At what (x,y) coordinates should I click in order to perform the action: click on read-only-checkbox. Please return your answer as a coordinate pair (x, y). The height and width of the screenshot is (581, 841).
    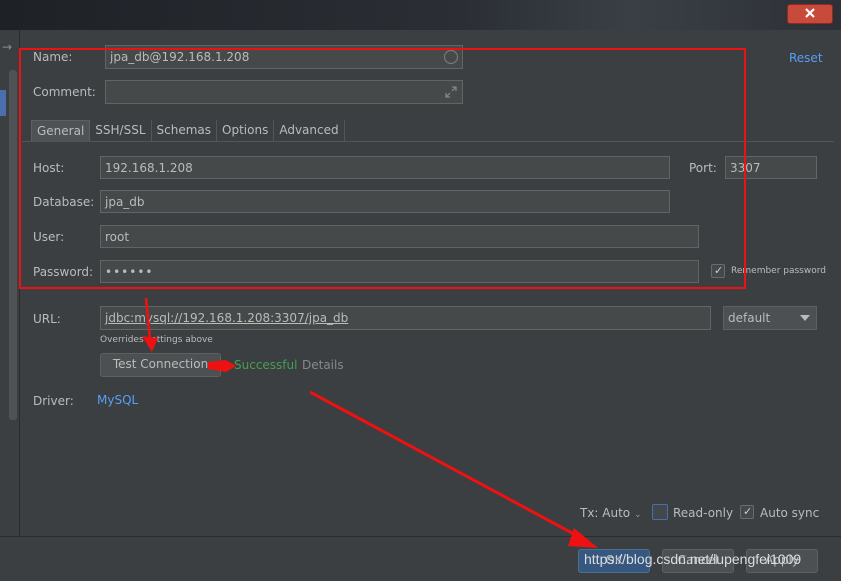
    Looking at the image, I should click on (660, 512).